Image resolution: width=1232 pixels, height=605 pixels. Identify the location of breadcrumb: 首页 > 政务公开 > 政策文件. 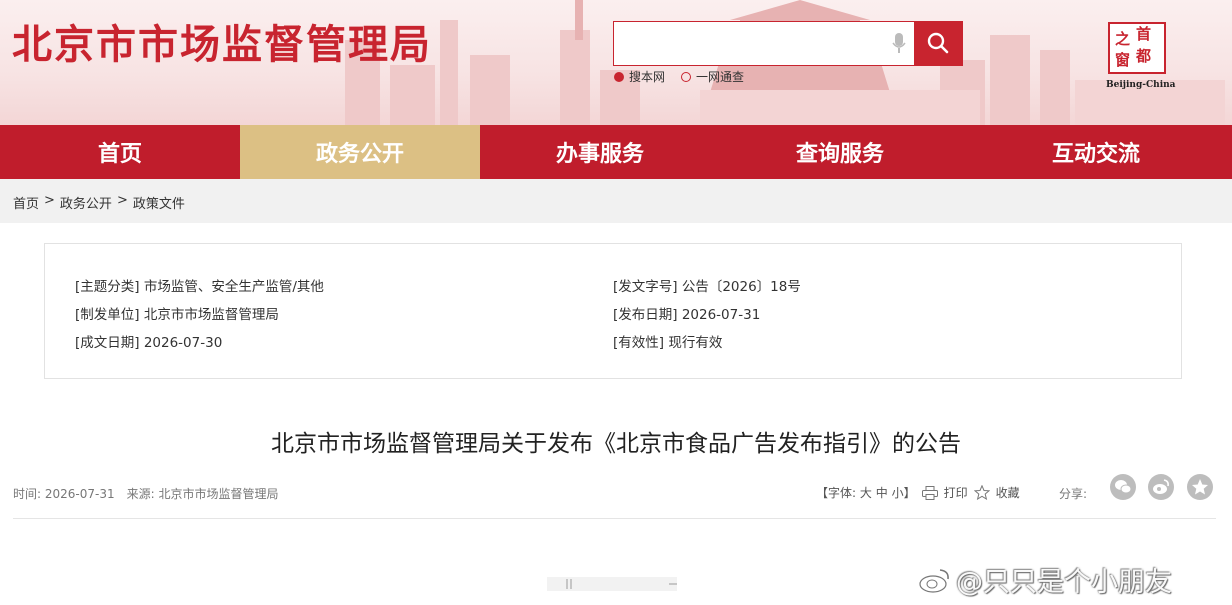
(99, 202).